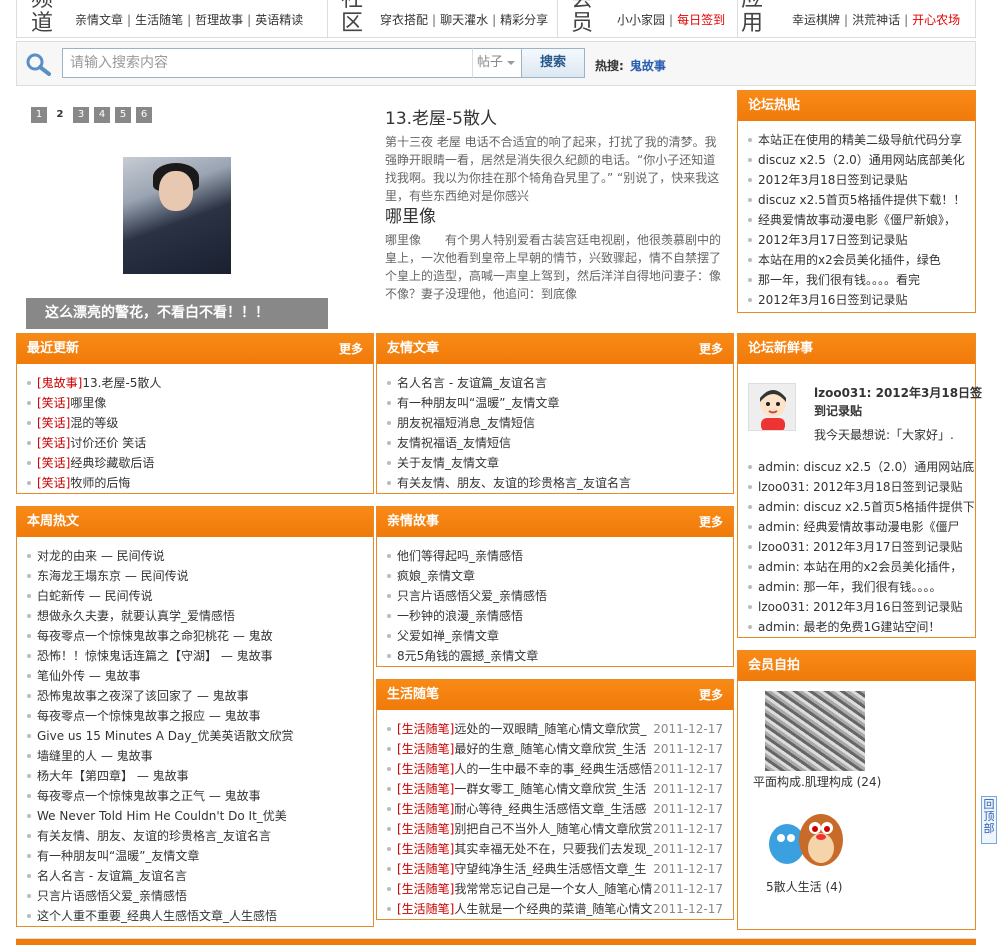 This screenshot has width=999, height=945. I want to click on list-item: [生活随笔]耐心等待_经典生活感悟文章_生活感 2011-12-17, so click(560, 809).